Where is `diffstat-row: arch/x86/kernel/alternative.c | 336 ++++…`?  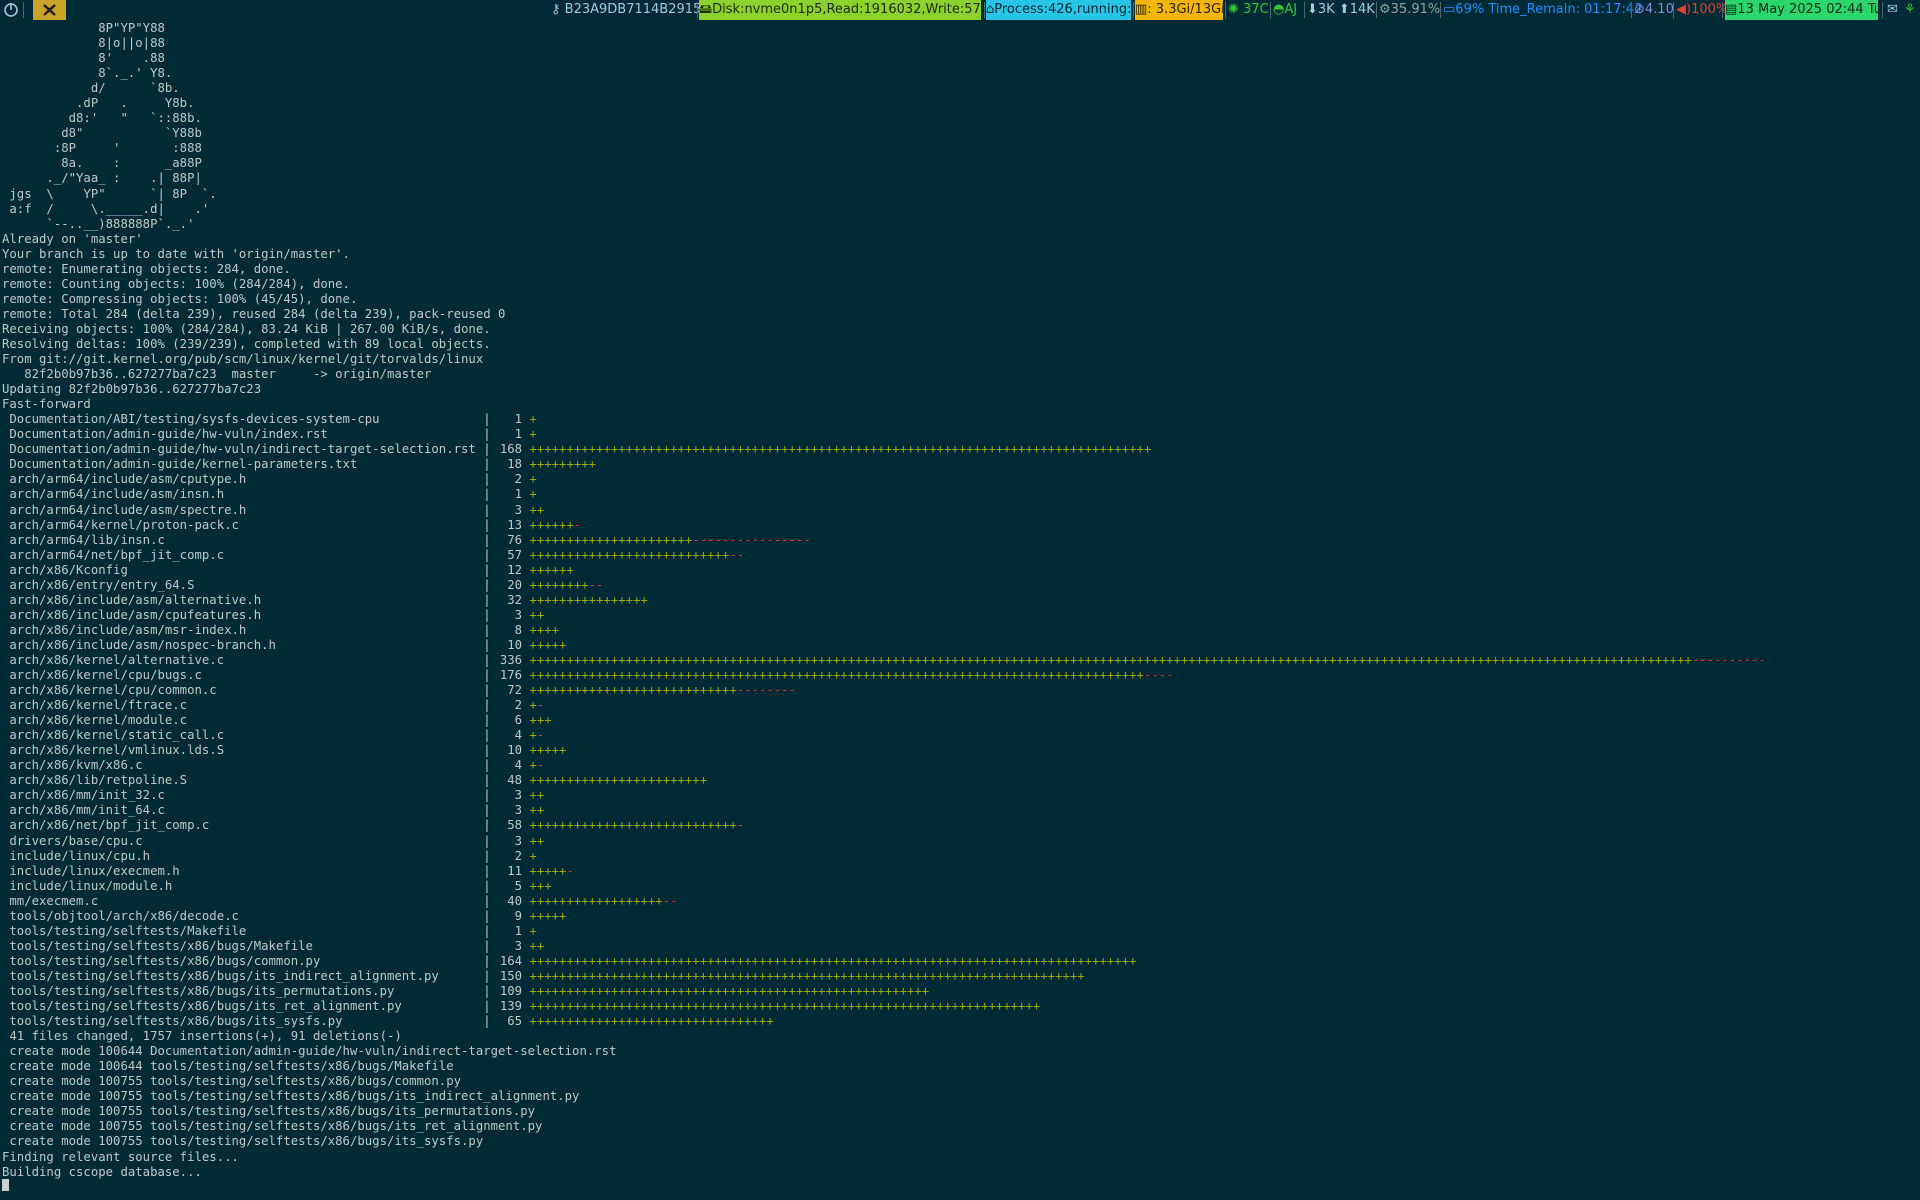 diffstat-row: arch/x86/kernel/alternative.c | 336 ++++… is located at coordinates (960, 660).